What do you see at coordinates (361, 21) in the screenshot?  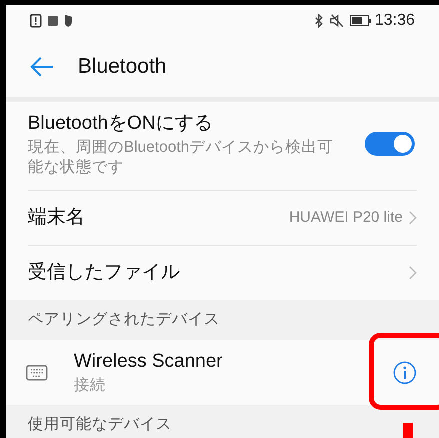 I see `battery-icon` at bounding box center [361, 21].